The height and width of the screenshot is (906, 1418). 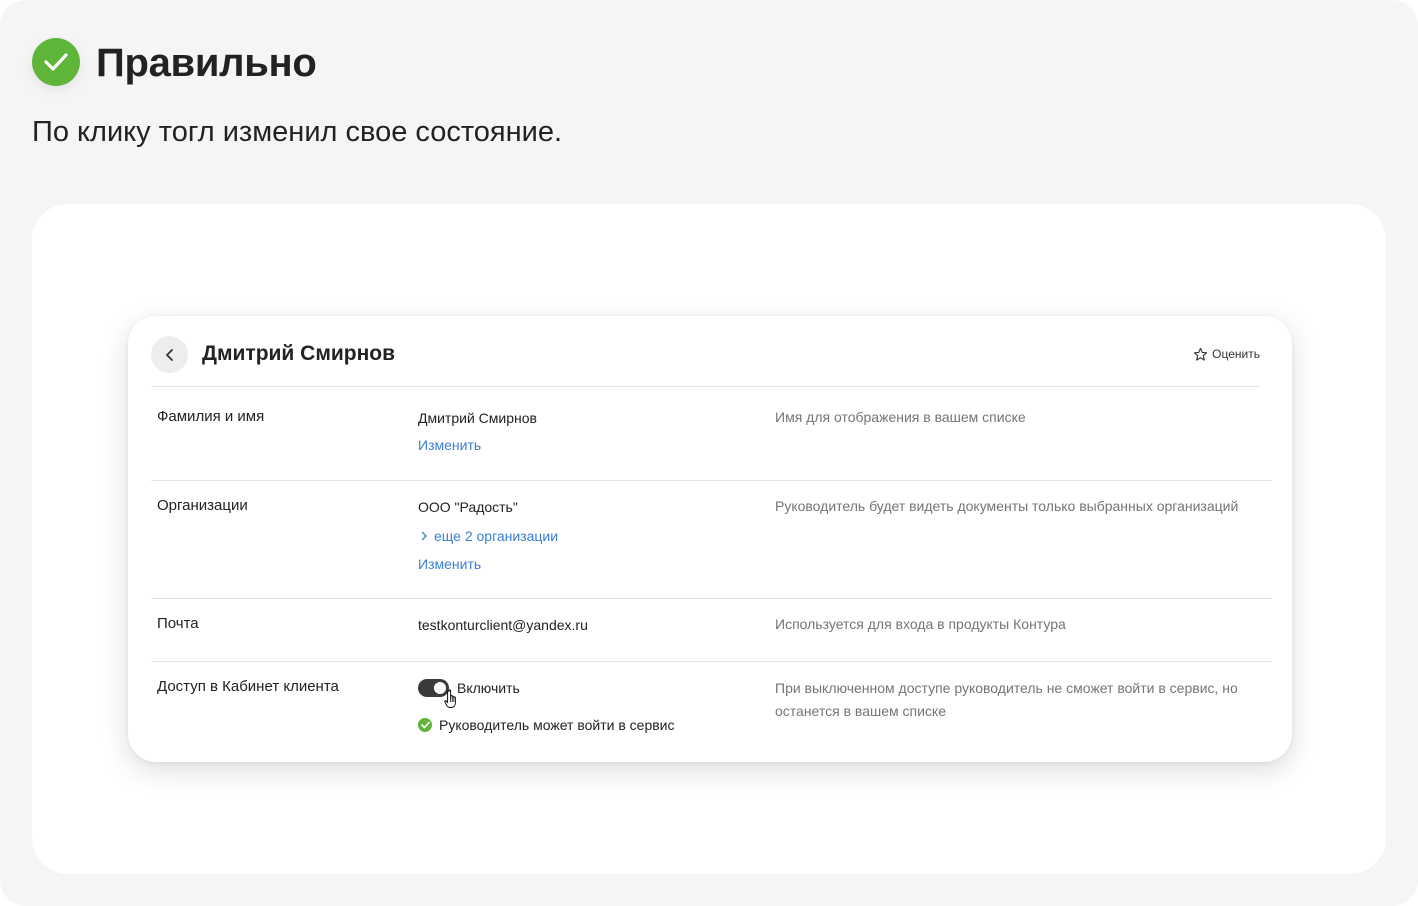 I want to click on edit-orgs-link: Изменить, so click(x=449, y=564).